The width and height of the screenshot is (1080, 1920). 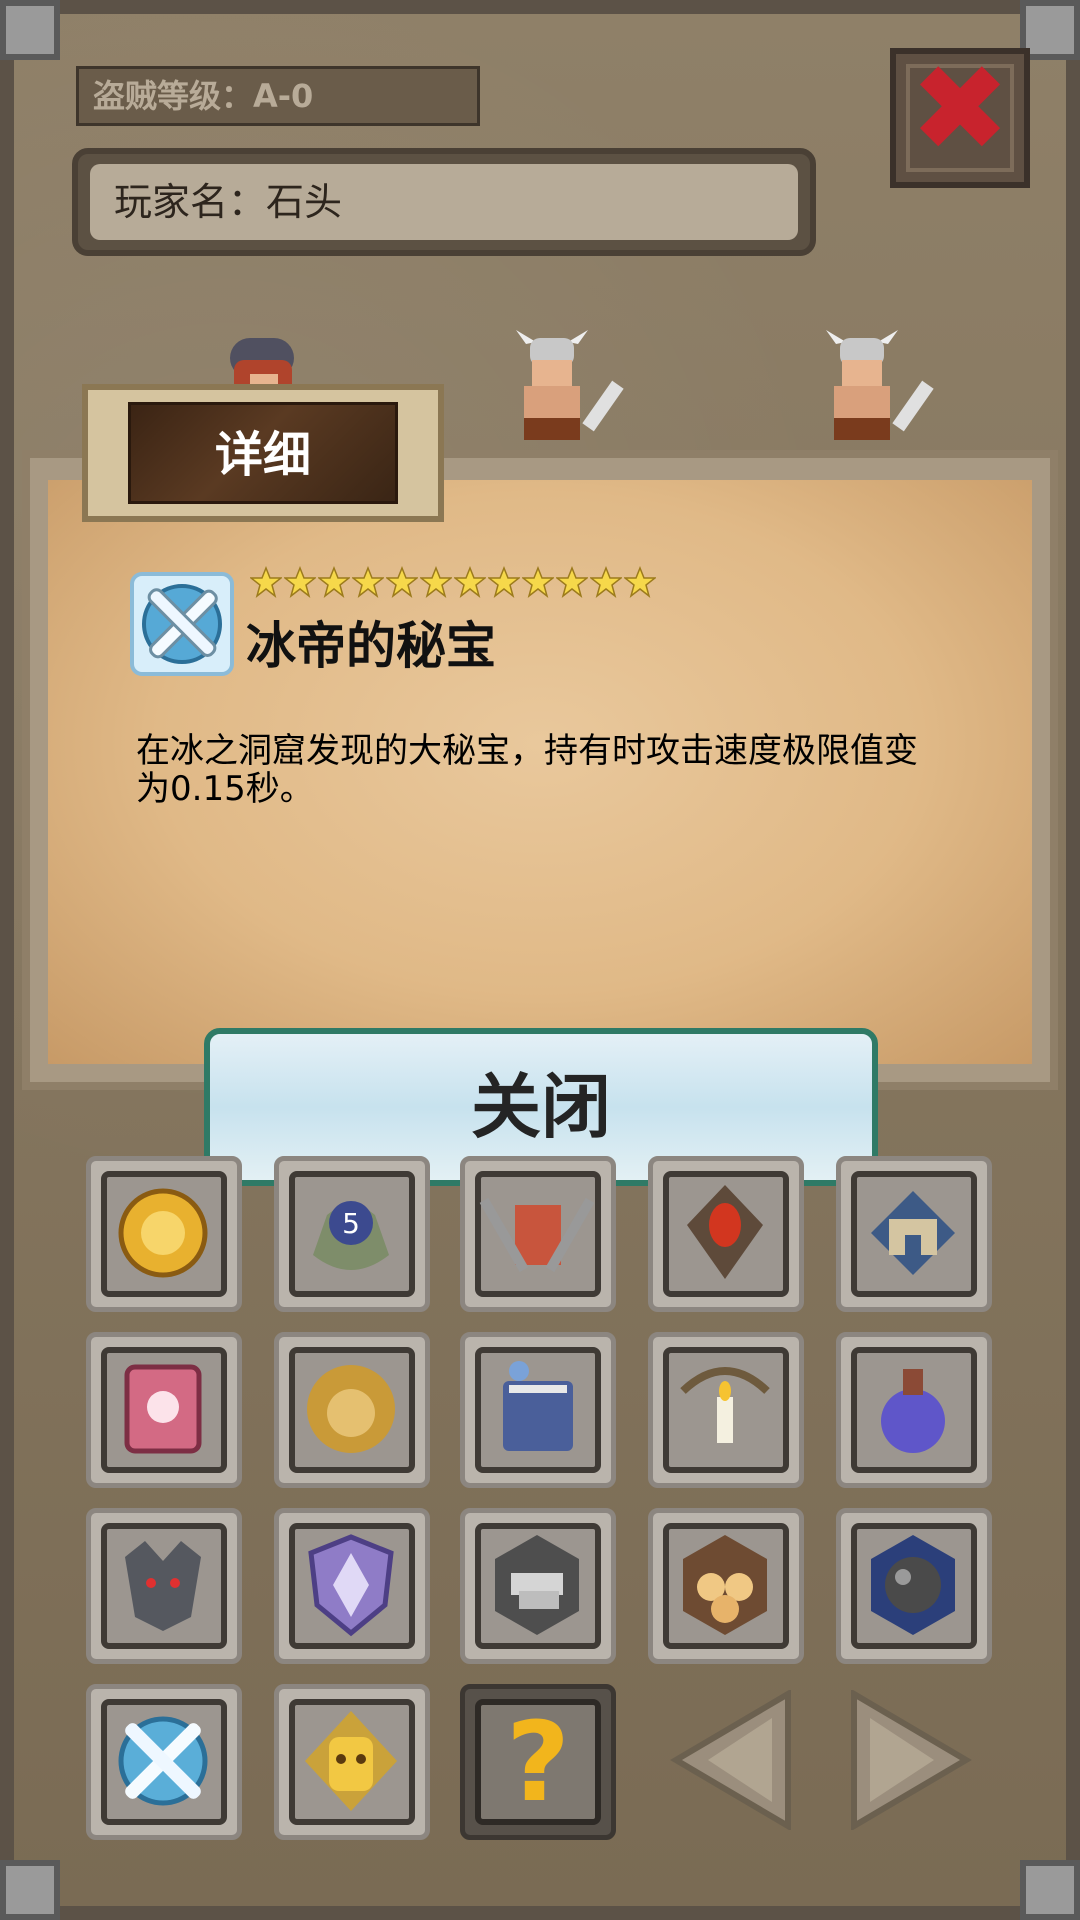 I want to click on ruby-crest-icon, so click(x=725, y=1232).